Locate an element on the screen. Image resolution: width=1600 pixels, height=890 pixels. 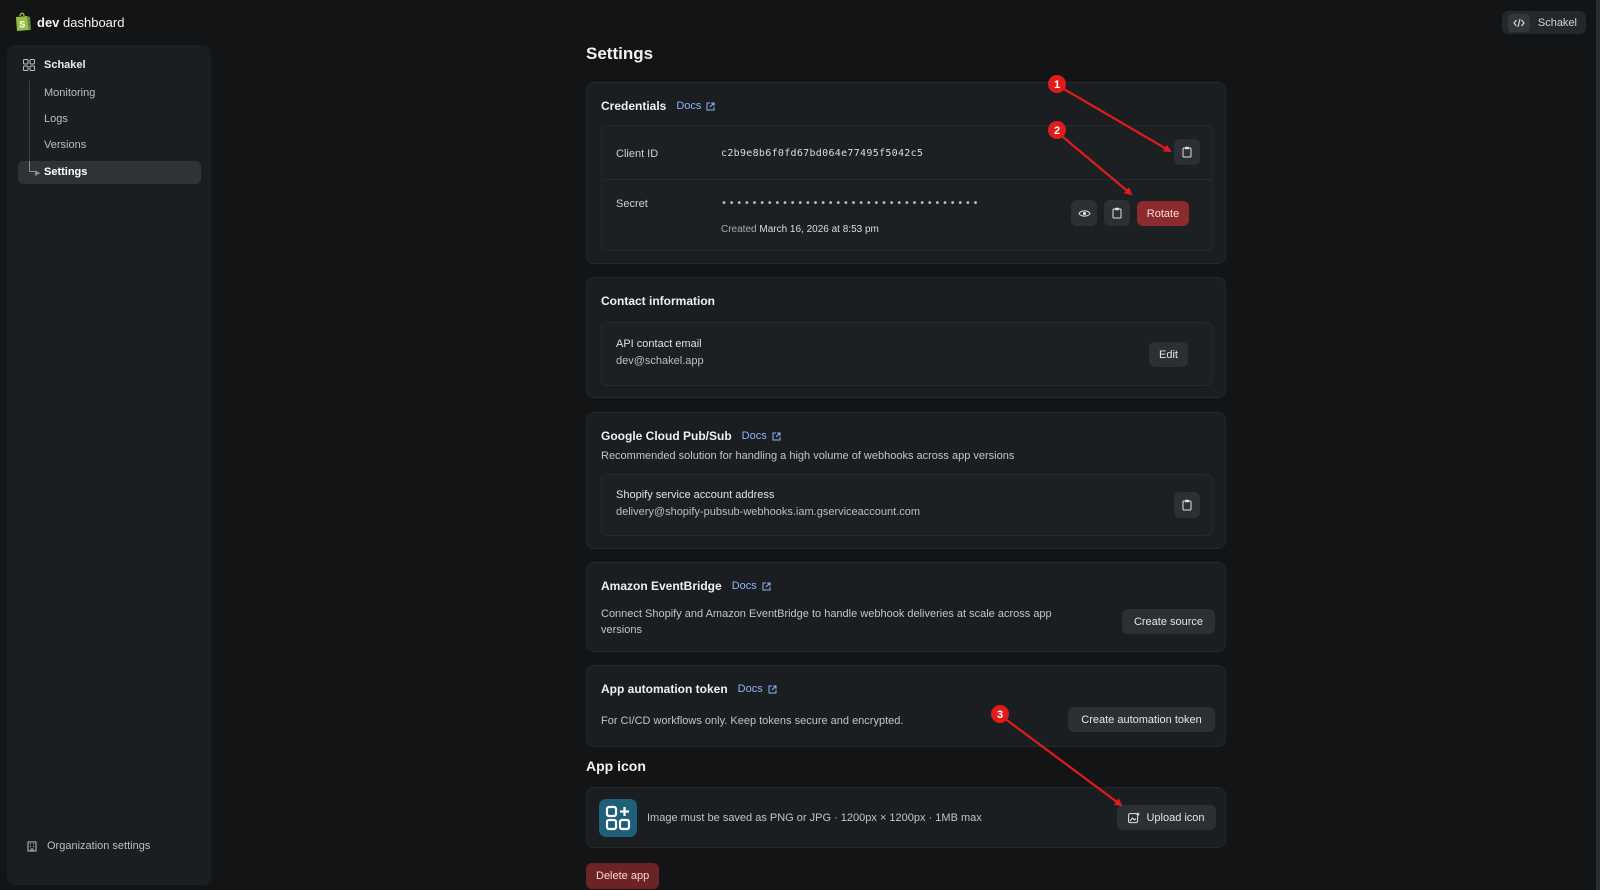
code-icon is located at coordinates (1518, 22).